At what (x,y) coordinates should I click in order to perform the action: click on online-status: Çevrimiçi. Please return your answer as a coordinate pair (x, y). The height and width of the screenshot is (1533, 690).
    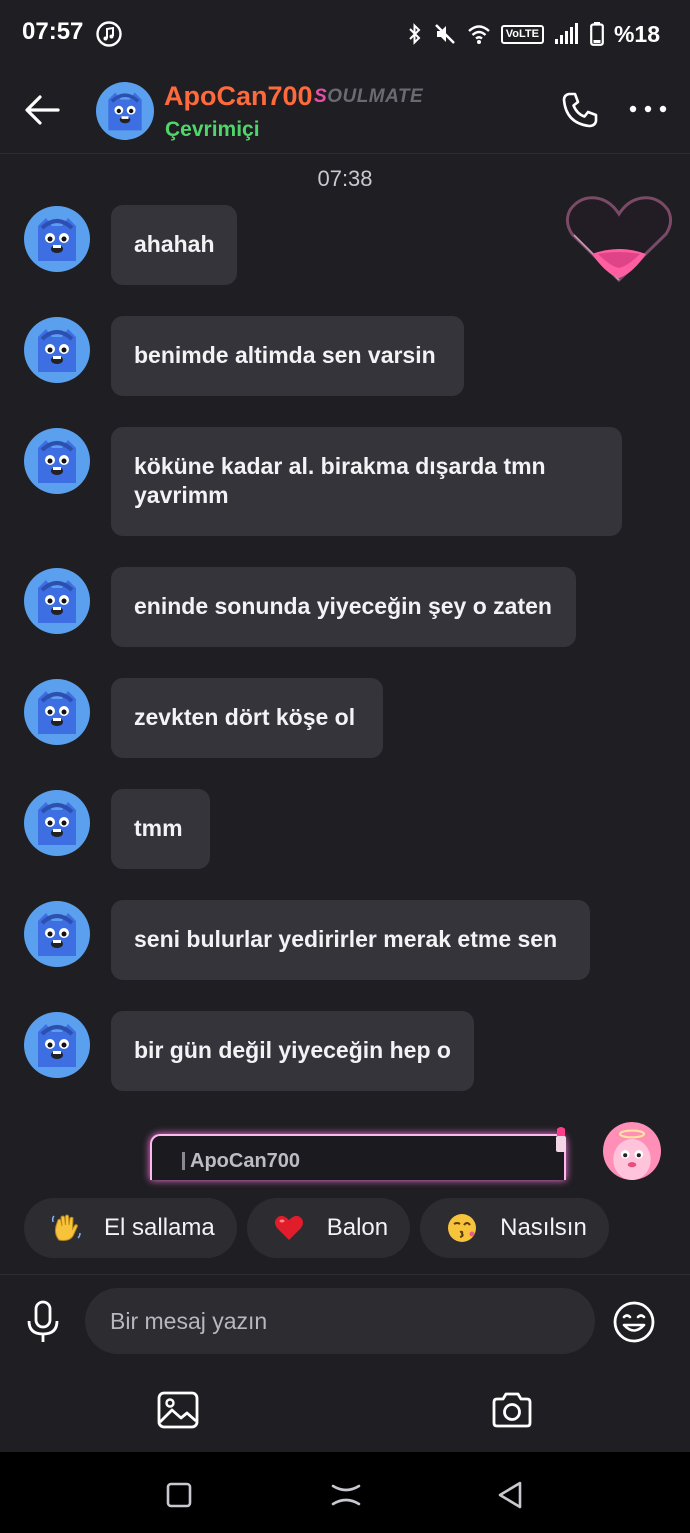
    Looking at the image, I should click on (212, 129).